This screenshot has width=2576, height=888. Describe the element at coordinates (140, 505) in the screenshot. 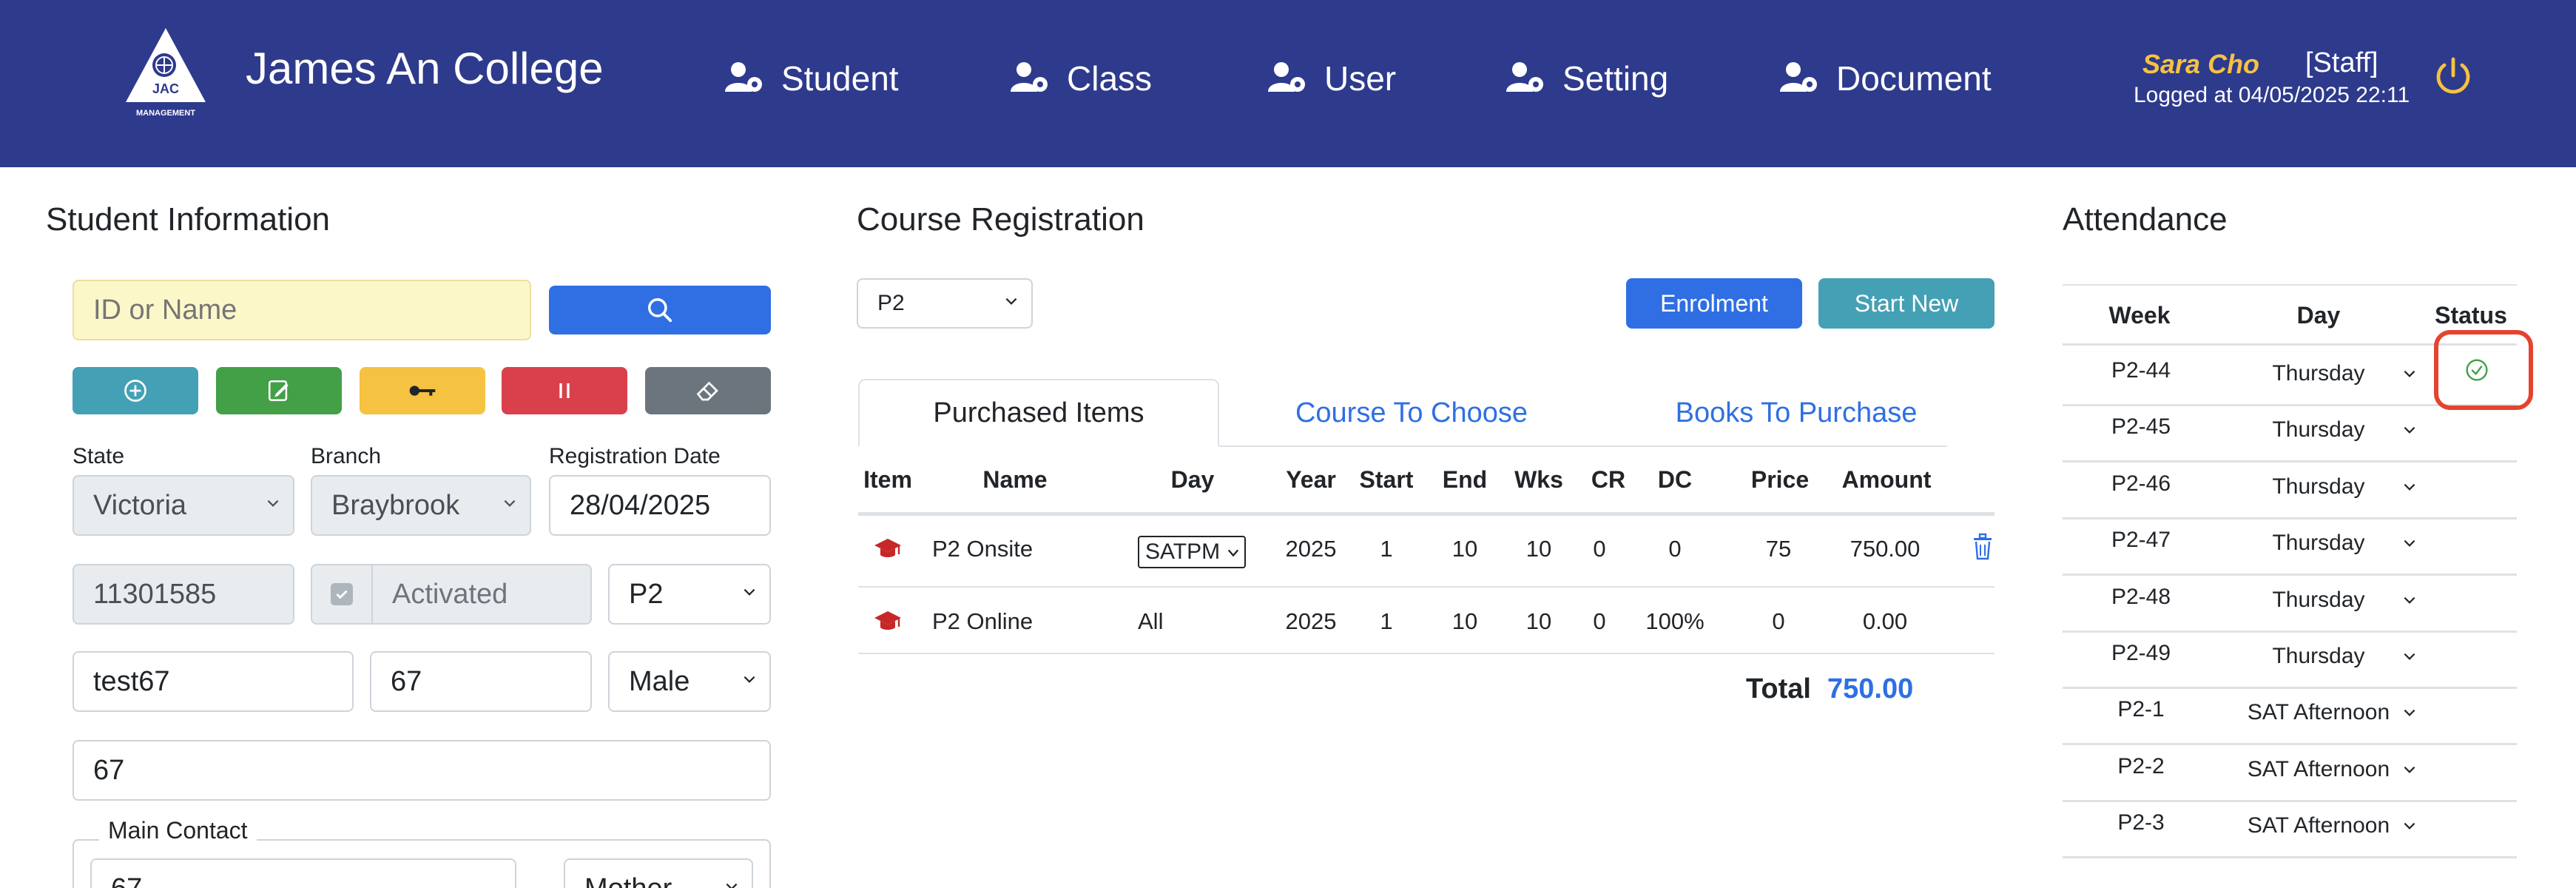

I see `state-value: Victoria` at that location.